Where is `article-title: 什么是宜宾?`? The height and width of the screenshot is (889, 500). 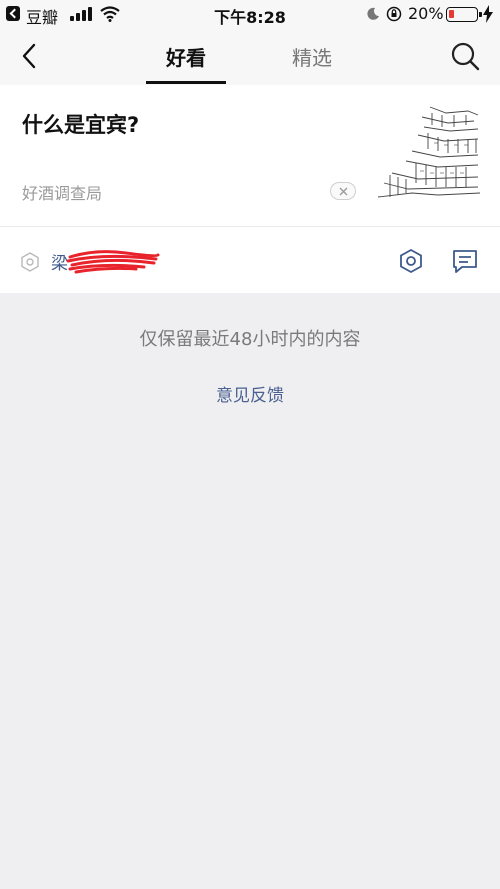 article-title: 什么是宜宾? is located at coordinates (80, 124).